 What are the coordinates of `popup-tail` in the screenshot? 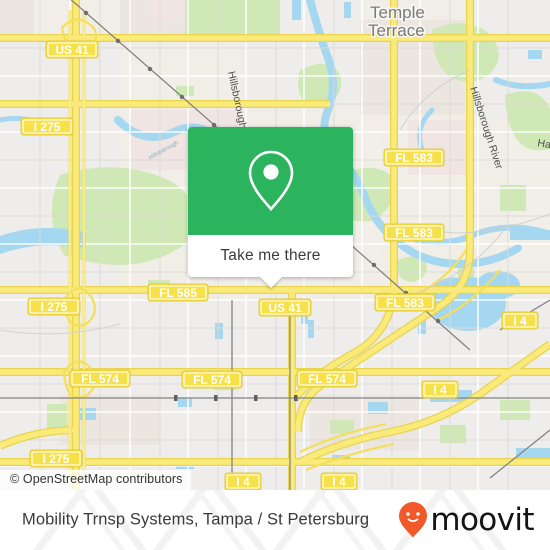 It's located at (270, 282).